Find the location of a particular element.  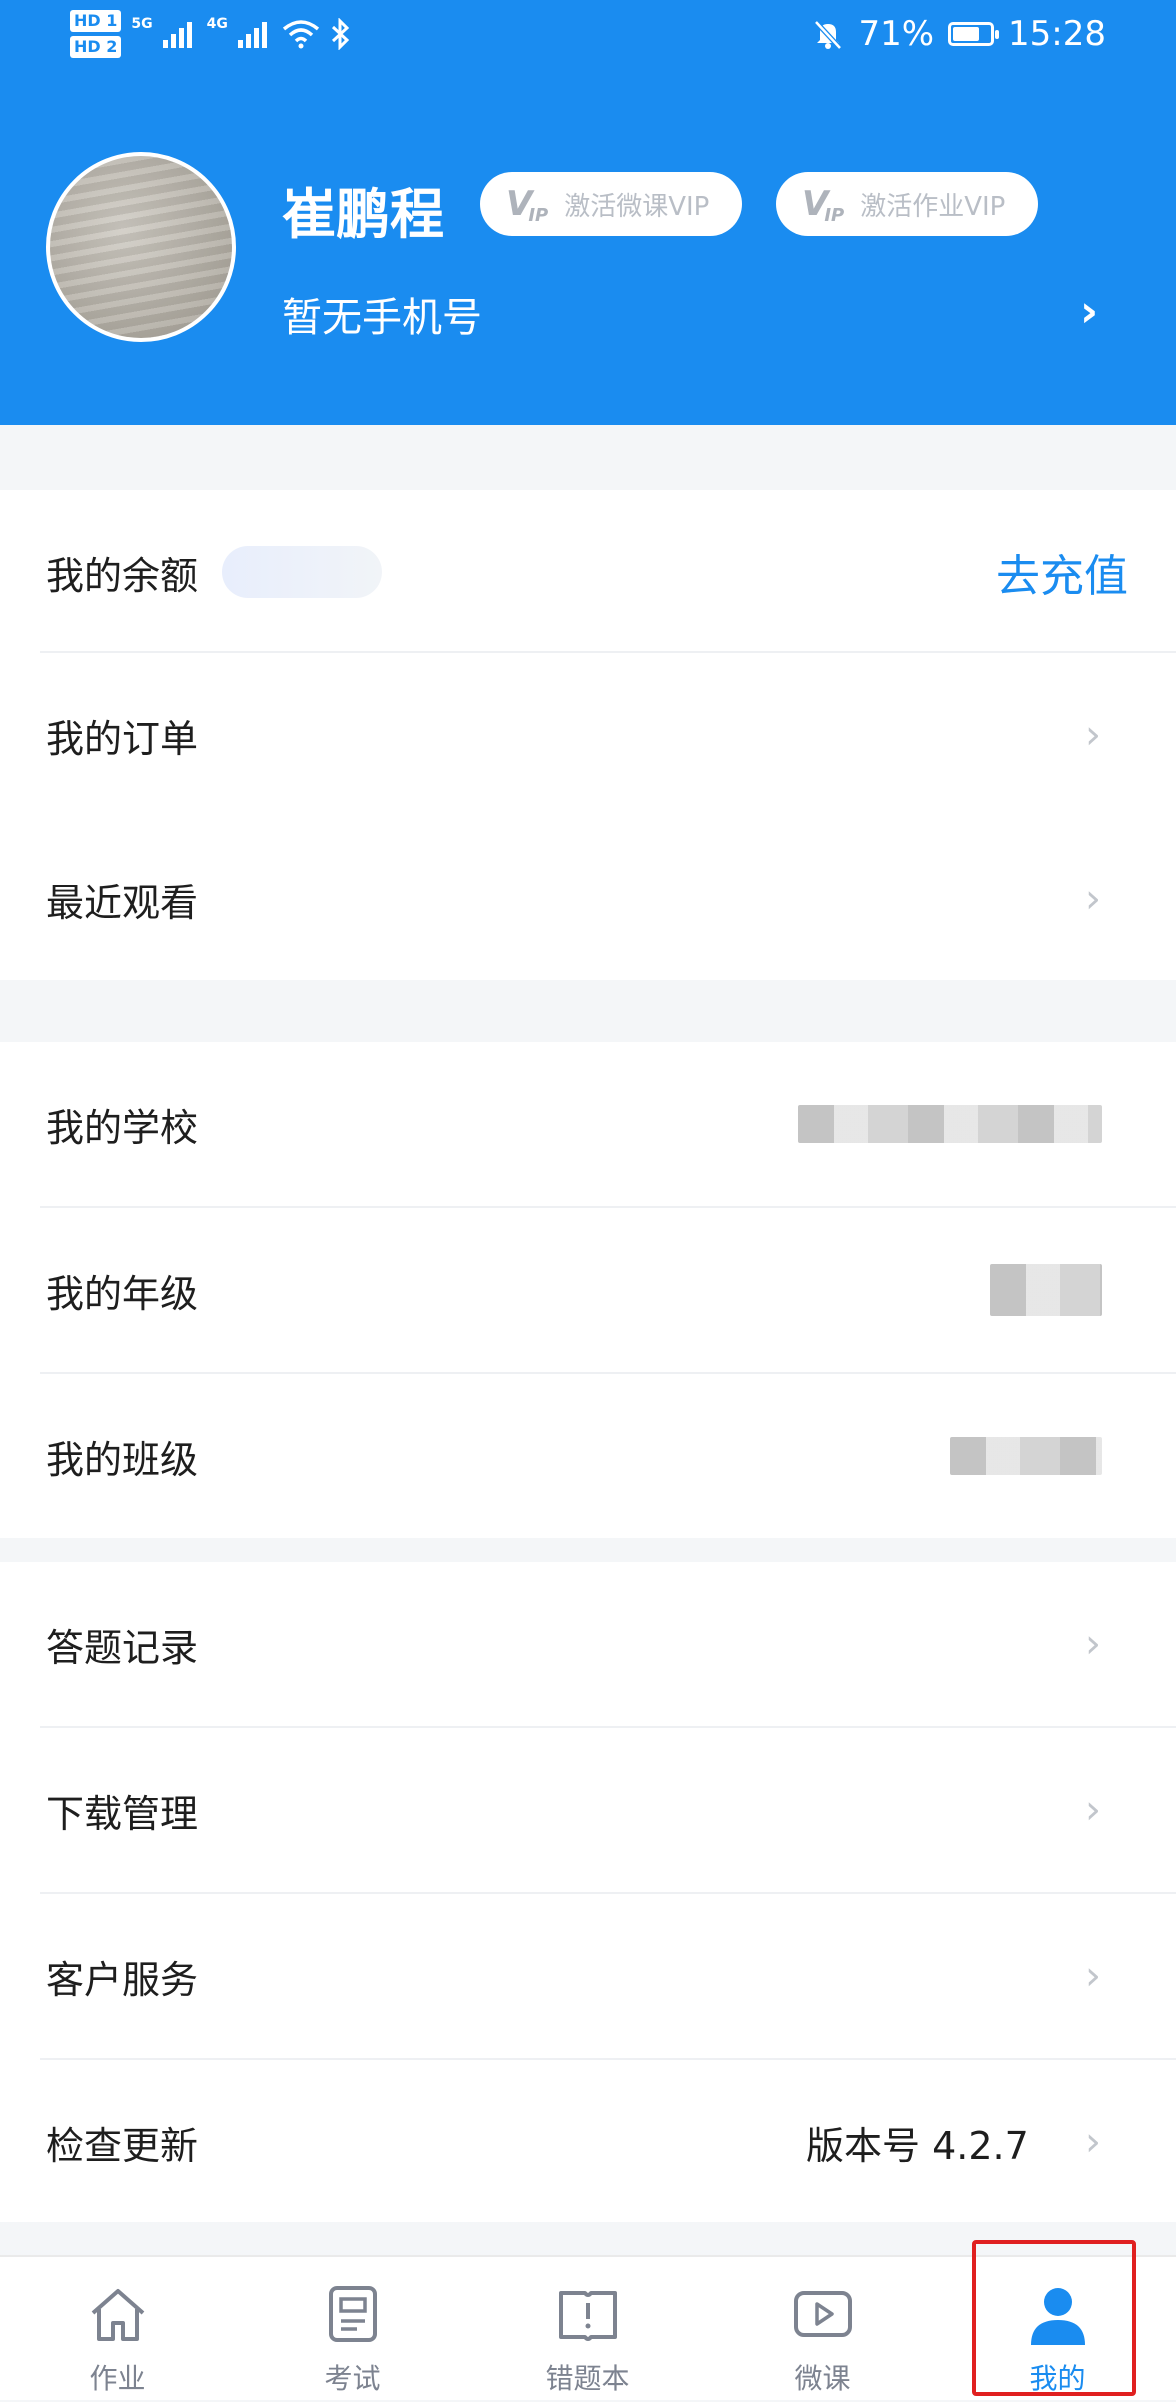

balance-label: 我的余额 is located at coordinates (122, 575).